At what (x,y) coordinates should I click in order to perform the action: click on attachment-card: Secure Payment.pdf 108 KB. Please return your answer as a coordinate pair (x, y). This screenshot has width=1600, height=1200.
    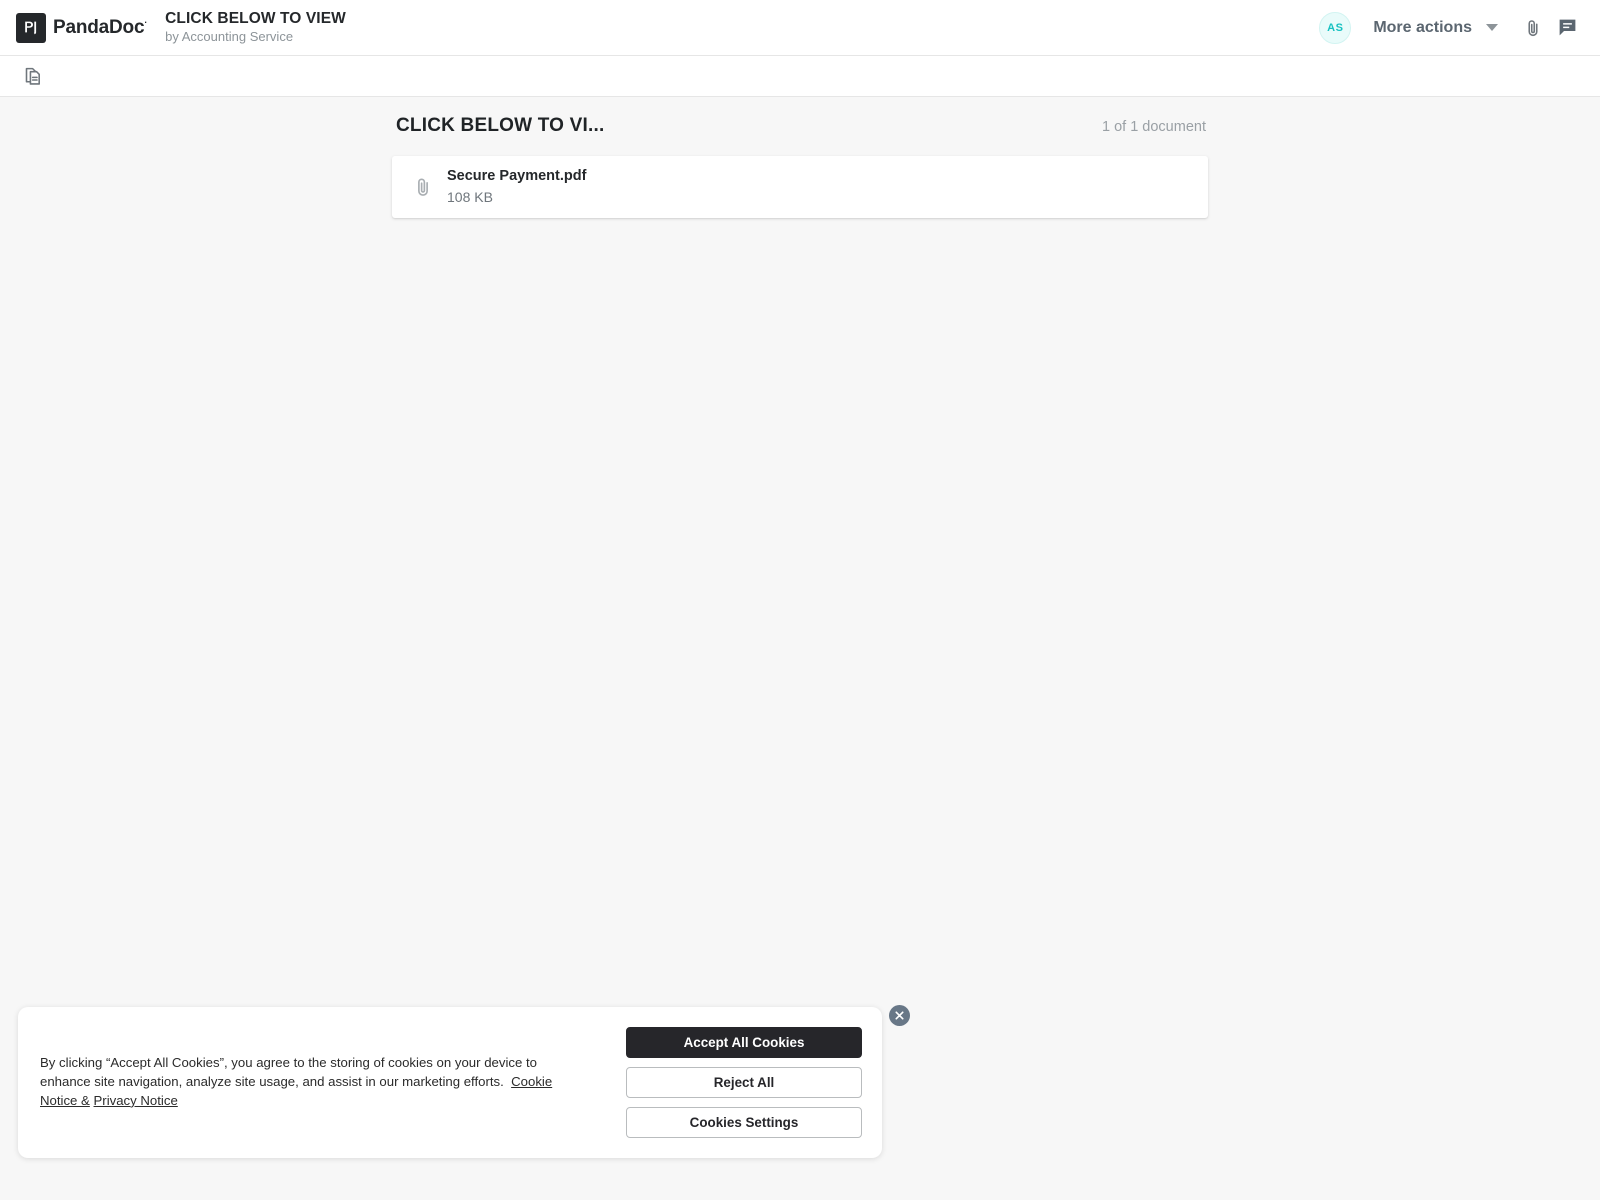
    Looking at the image, I should click on (800, 187).